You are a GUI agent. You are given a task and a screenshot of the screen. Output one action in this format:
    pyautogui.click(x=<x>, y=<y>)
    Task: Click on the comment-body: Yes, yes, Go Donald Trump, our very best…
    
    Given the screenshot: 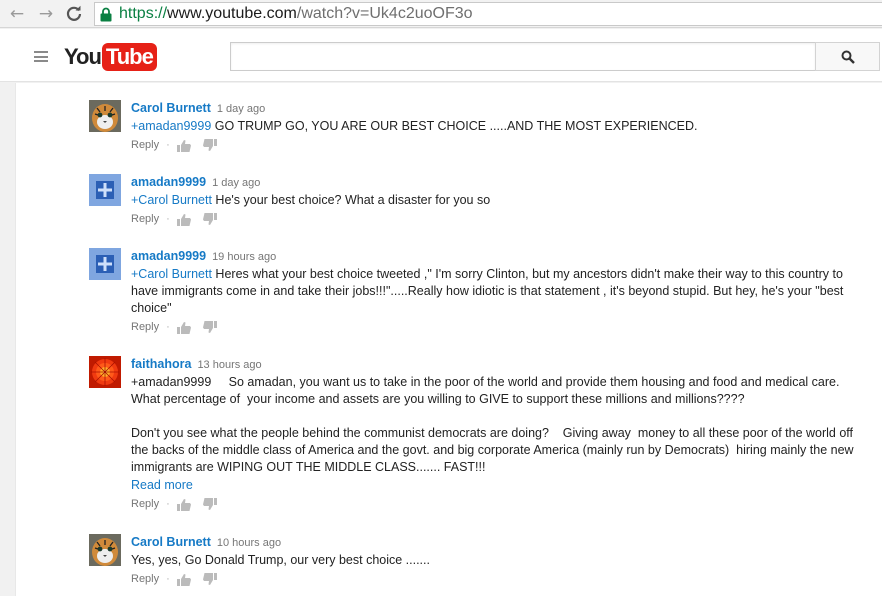 What is the action you would take?
    pyautogui.click(x=280, y=560)
    